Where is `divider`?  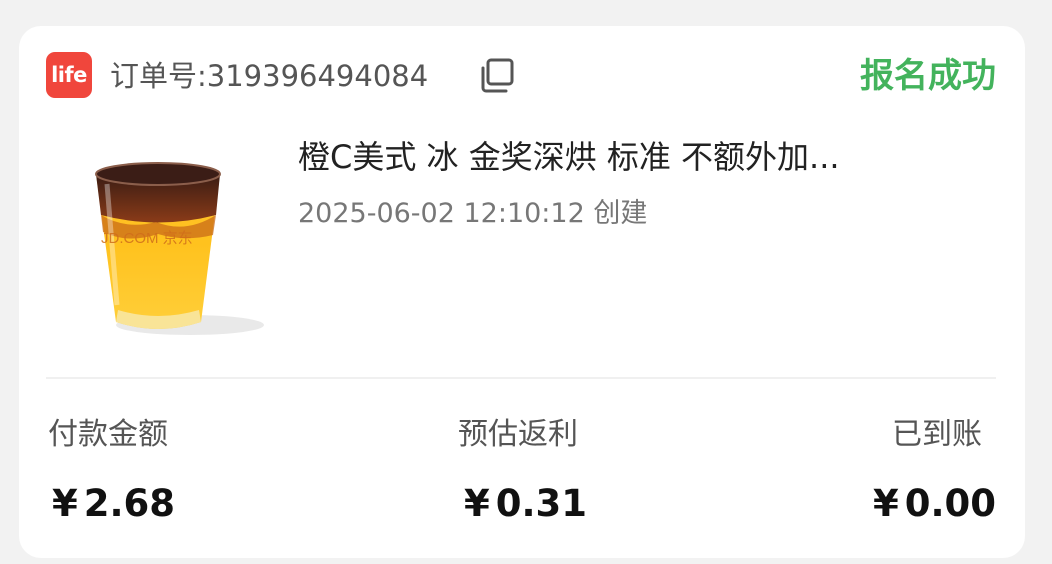
divider is located at coordinates (521, 378).